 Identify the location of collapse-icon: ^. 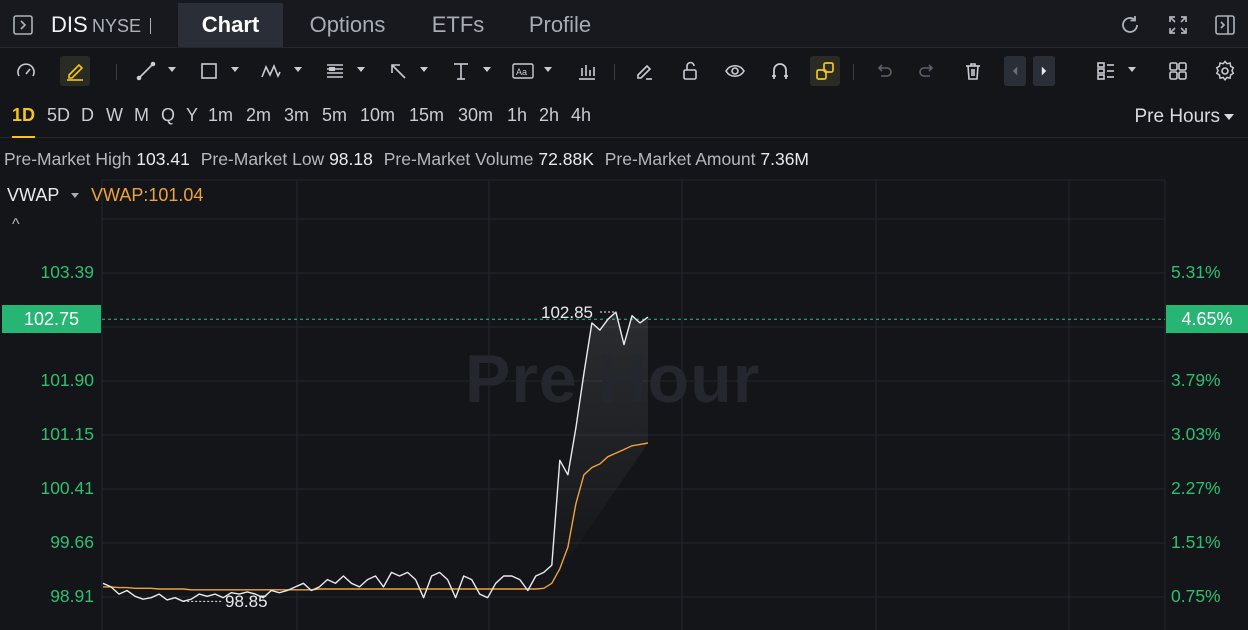
(16, 225).